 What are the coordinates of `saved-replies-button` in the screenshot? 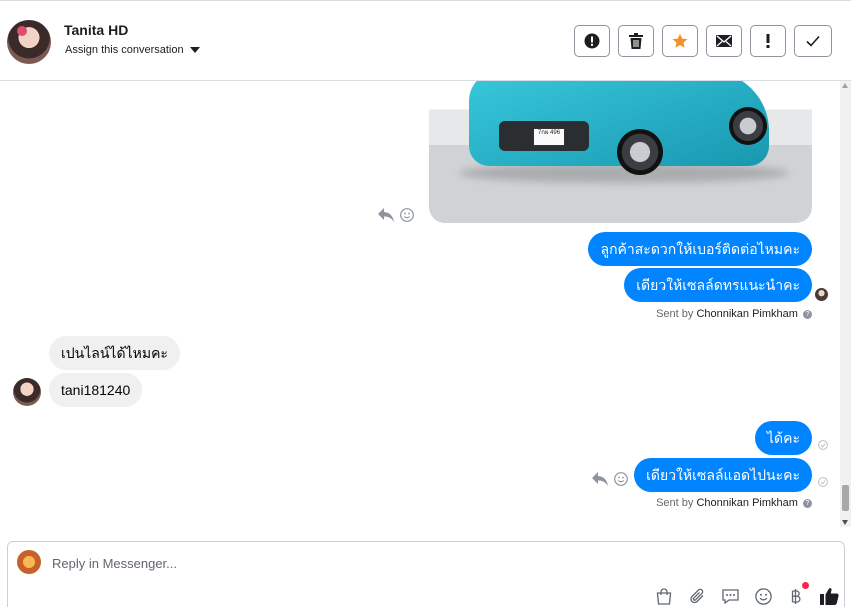 It's located at (730, 596).